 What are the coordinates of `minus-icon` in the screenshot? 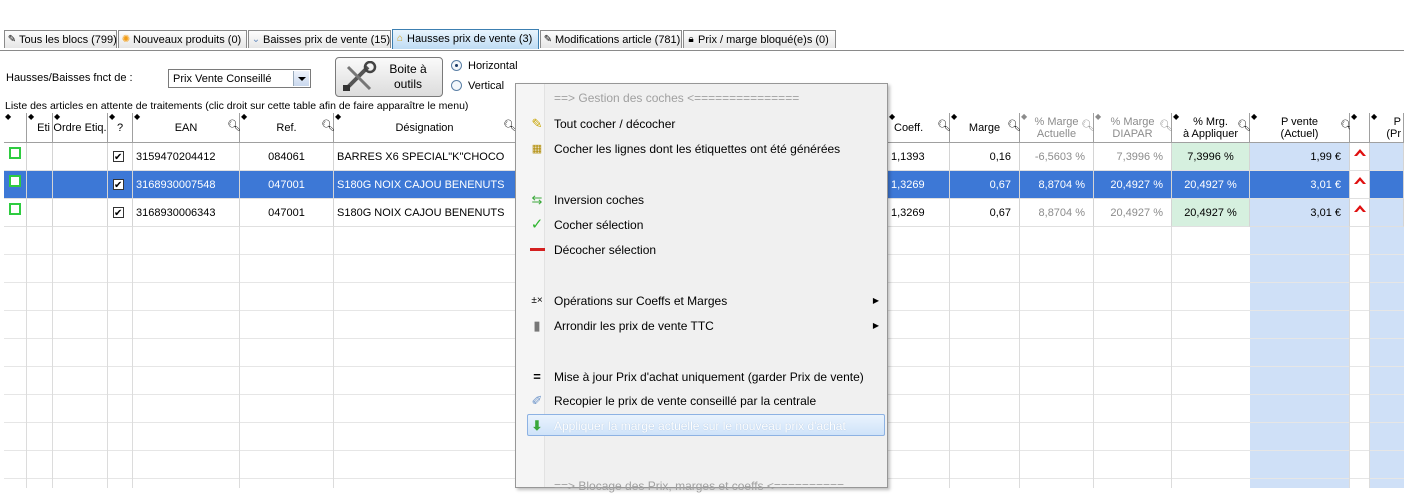 It's located at (537, 250).